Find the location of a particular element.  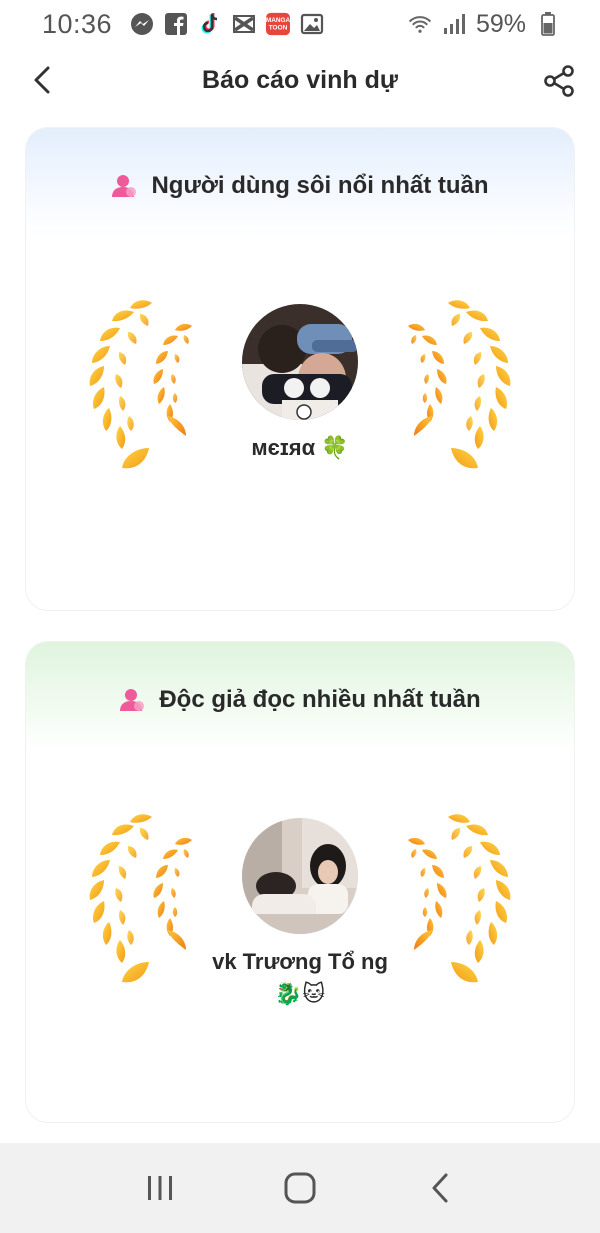

card-title: Người dùng sôi nổi nhất tuần is located at coordinates (320, 185).